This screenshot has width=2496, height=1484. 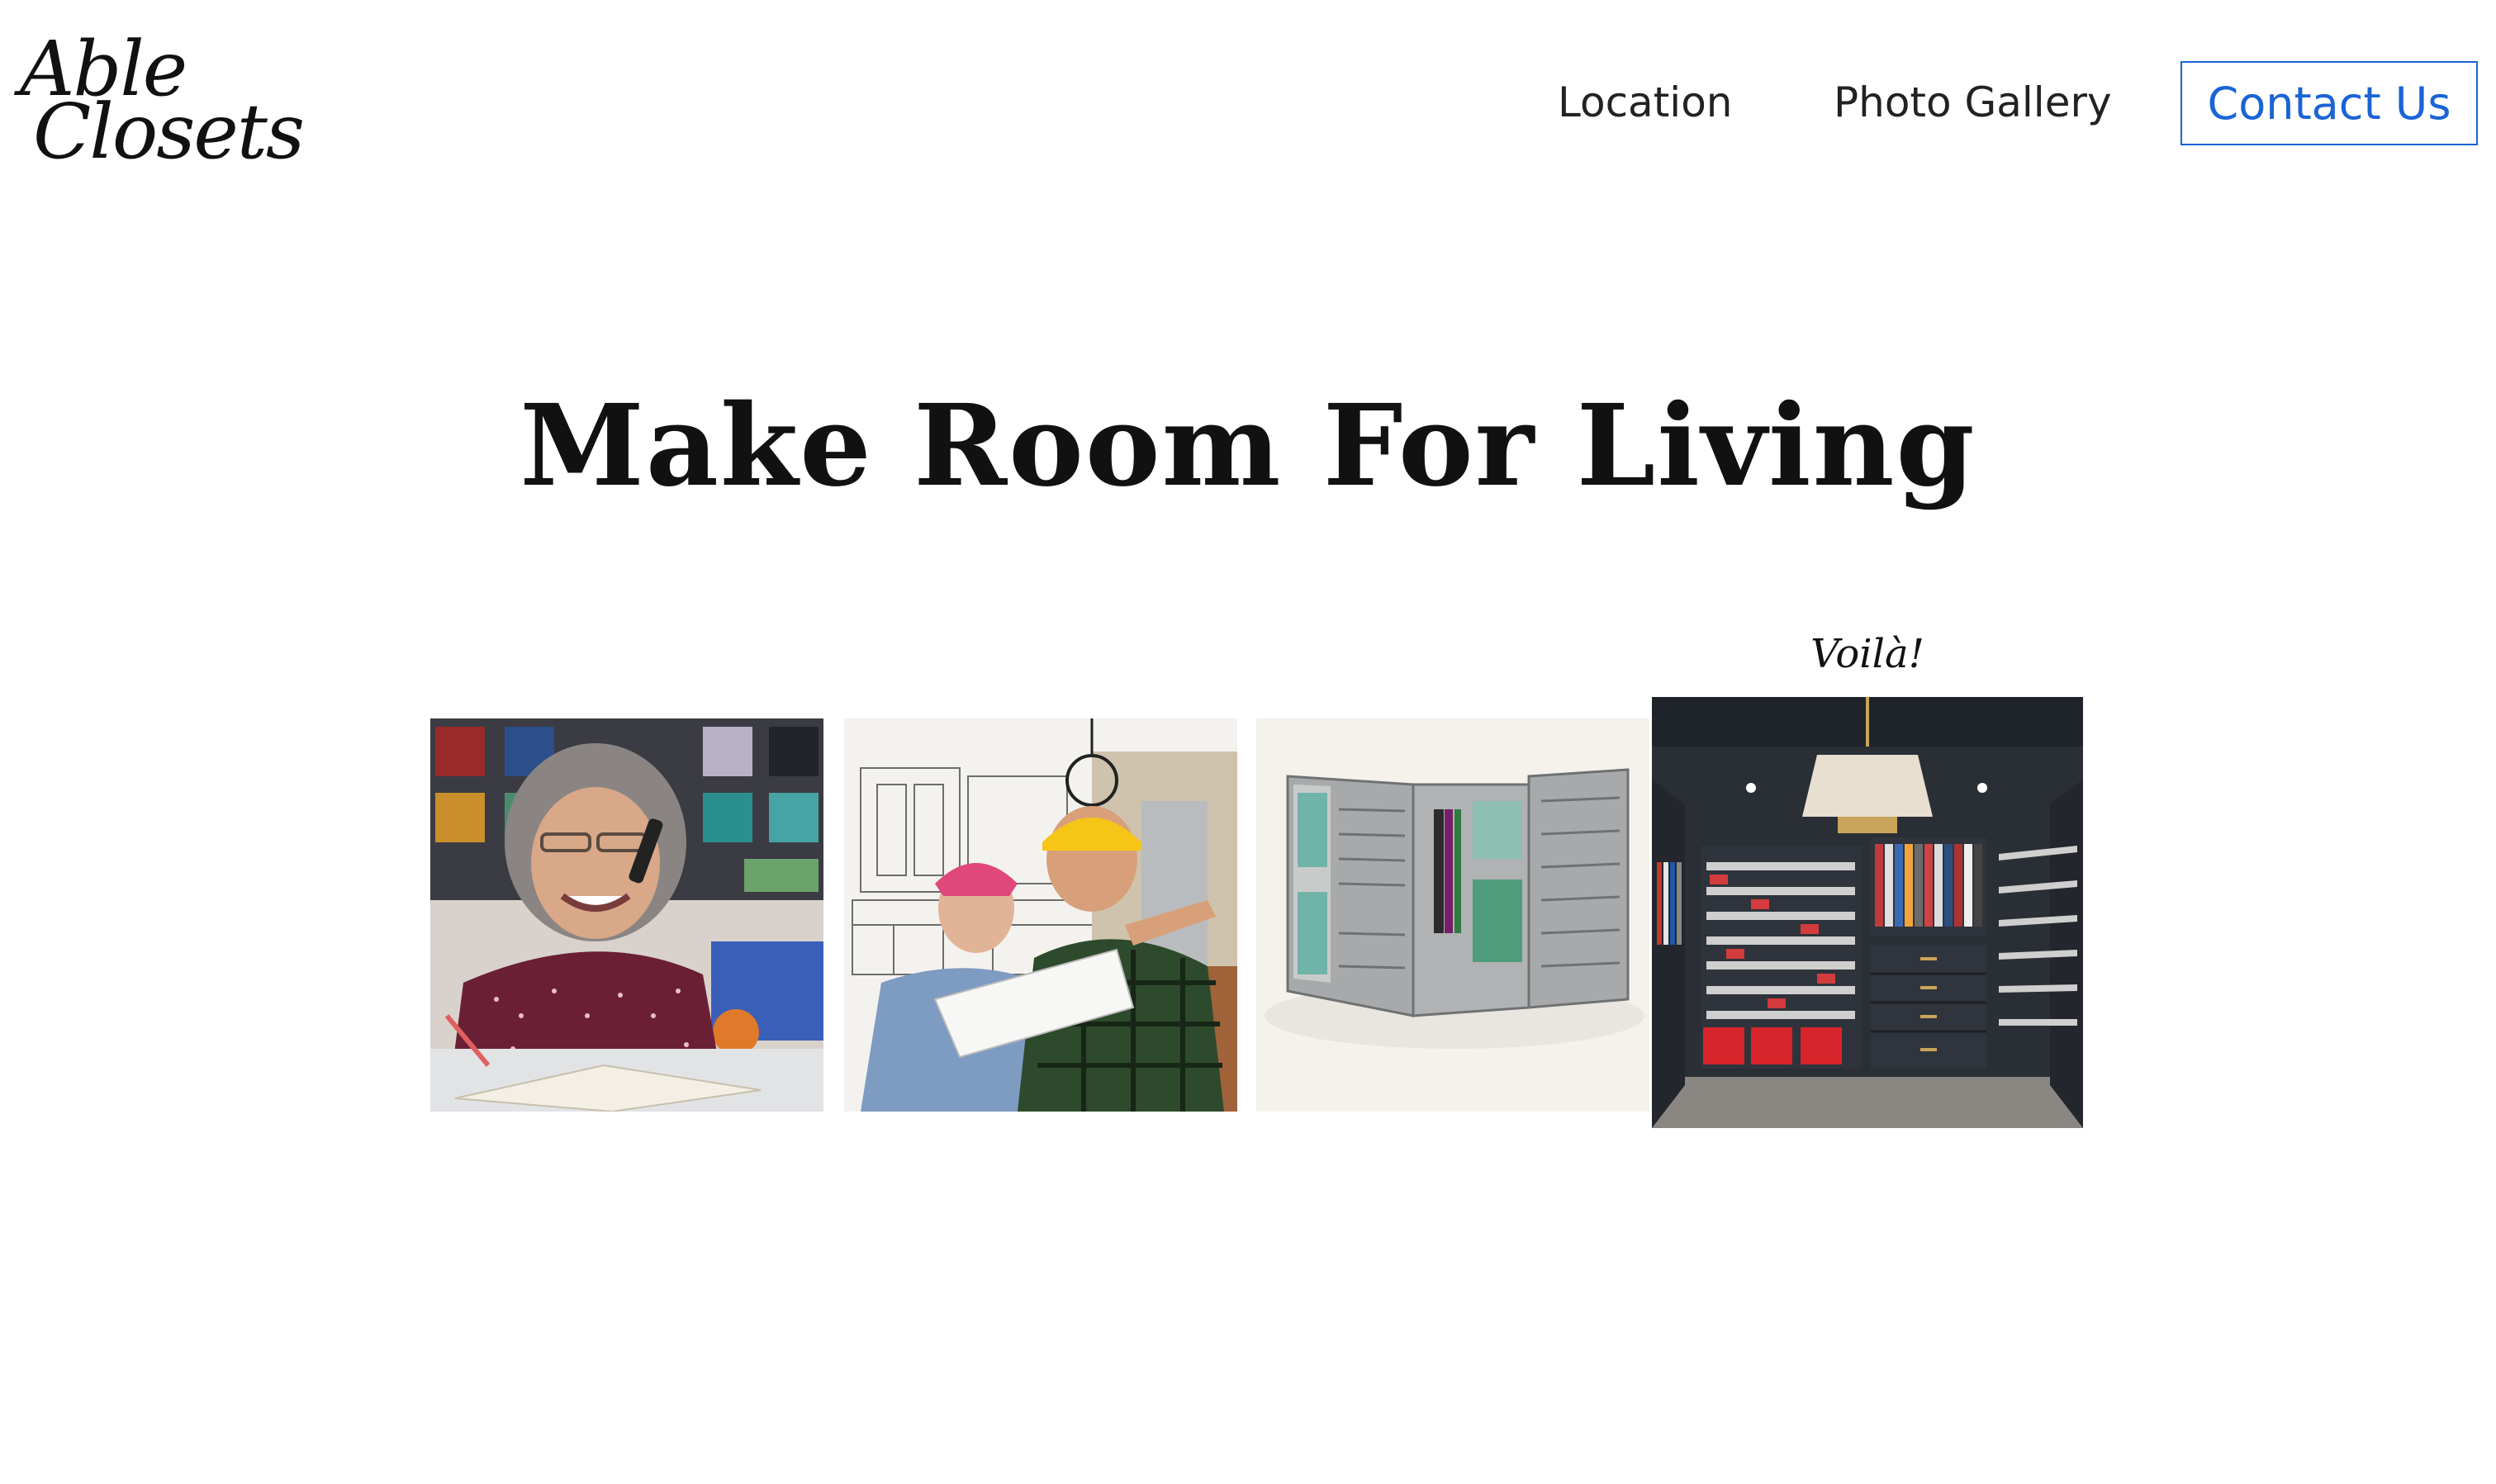 I want to click on gallery-caption: Voilà!, so click(x=1867, y=654).